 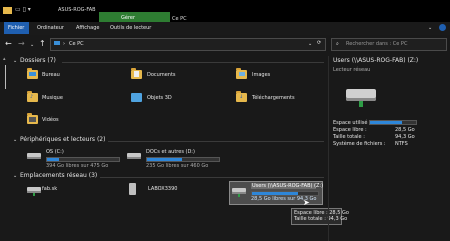 I want to click on window-icon, so click(x=7, y=10).